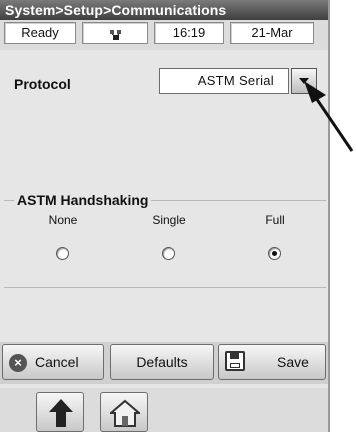  I want to click on title-bar: System>Setup>Communications, so click(164, 10).